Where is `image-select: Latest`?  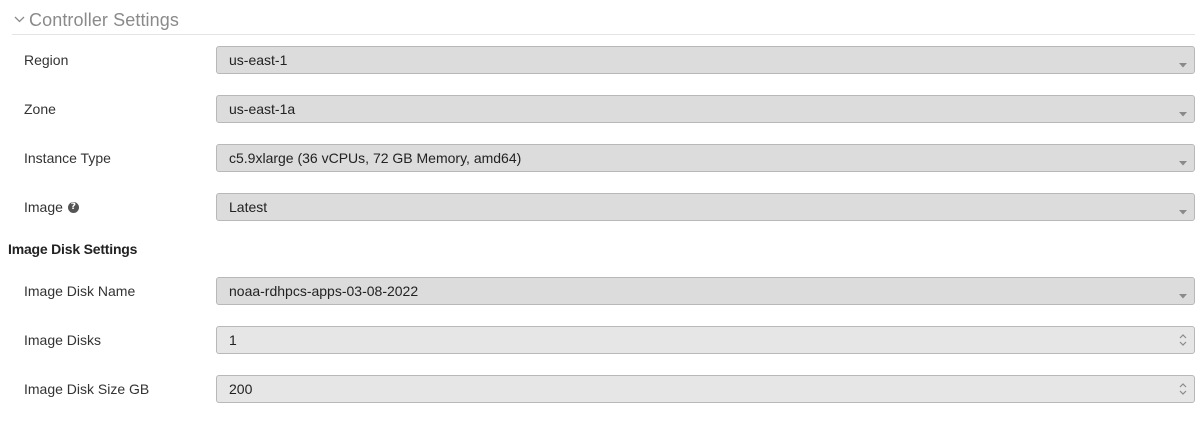 image-select: Latest is located at coordinates (705, 207).